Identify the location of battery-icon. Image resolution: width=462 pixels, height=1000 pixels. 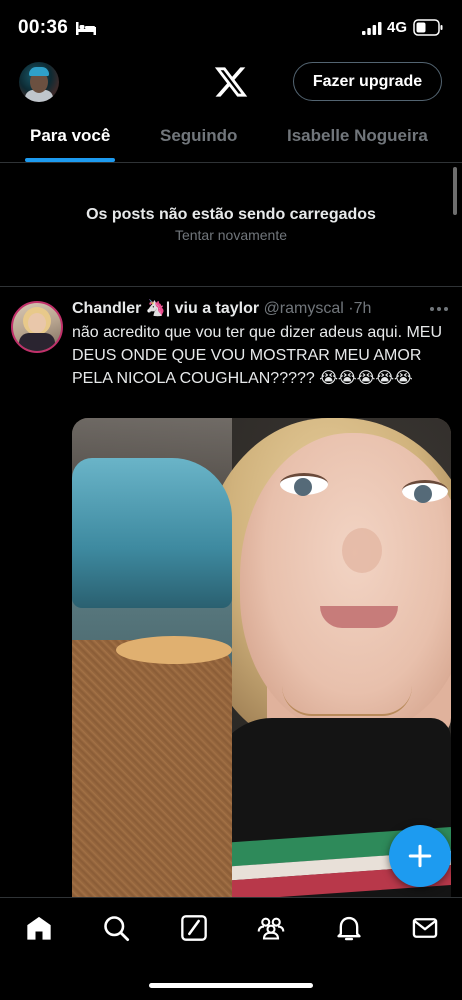
(428, 27).